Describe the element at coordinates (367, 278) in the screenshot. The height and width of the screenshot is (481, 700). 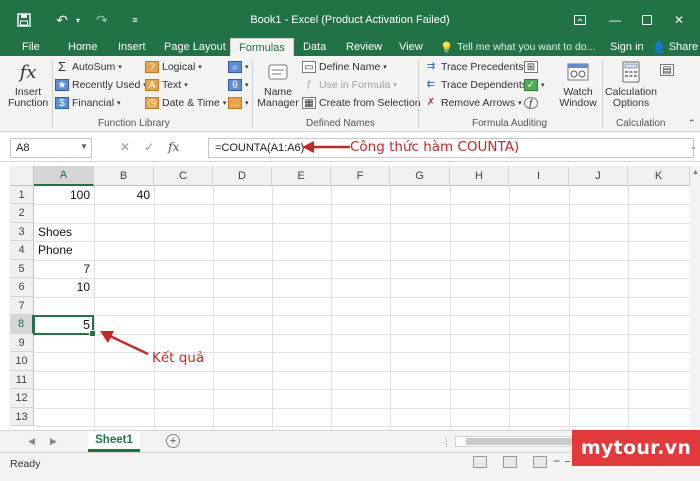
I see `gridline` at that location.